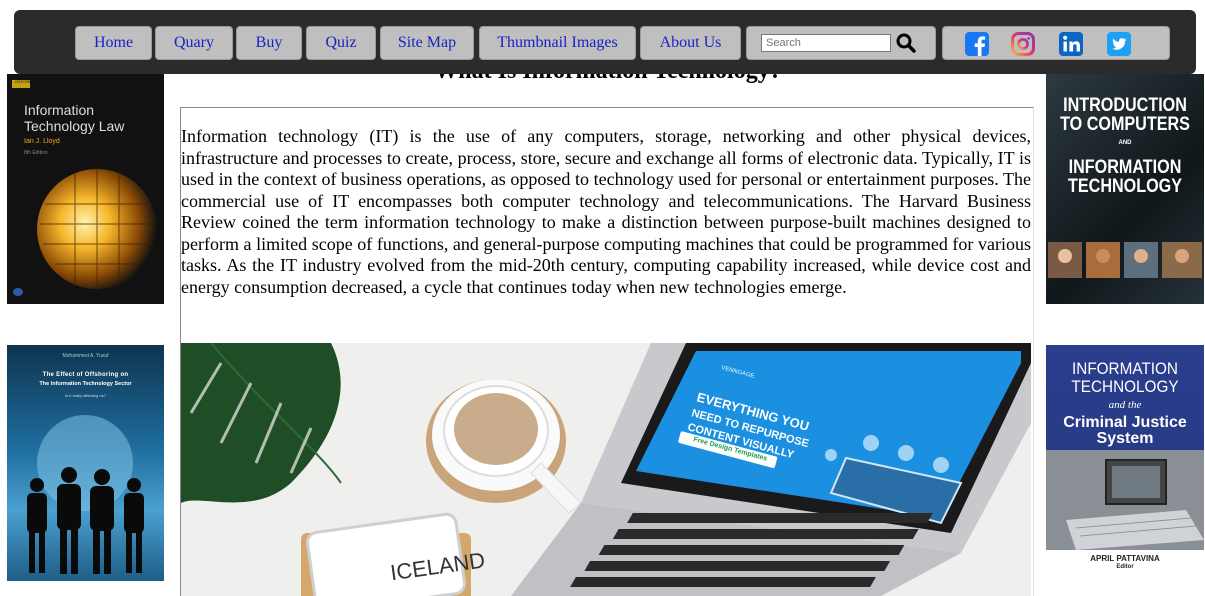 Image resolution: width=1205 pixels, height=596 pixels. Describe the element at coordinates (977, 44) in the screenshot. I see `facebook-icon` at that location.